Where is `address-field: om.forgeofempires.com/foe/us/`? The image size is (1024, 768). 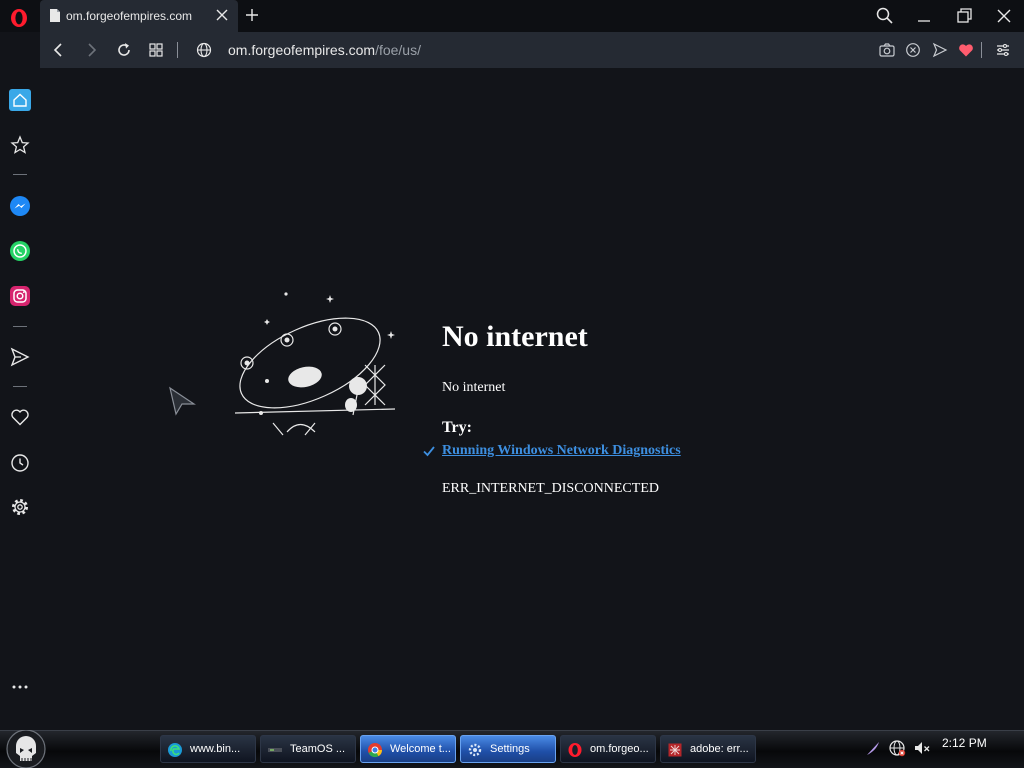
address-field: om.forgeofempires.com/foe/us/ is located at coordinates (324, 50).